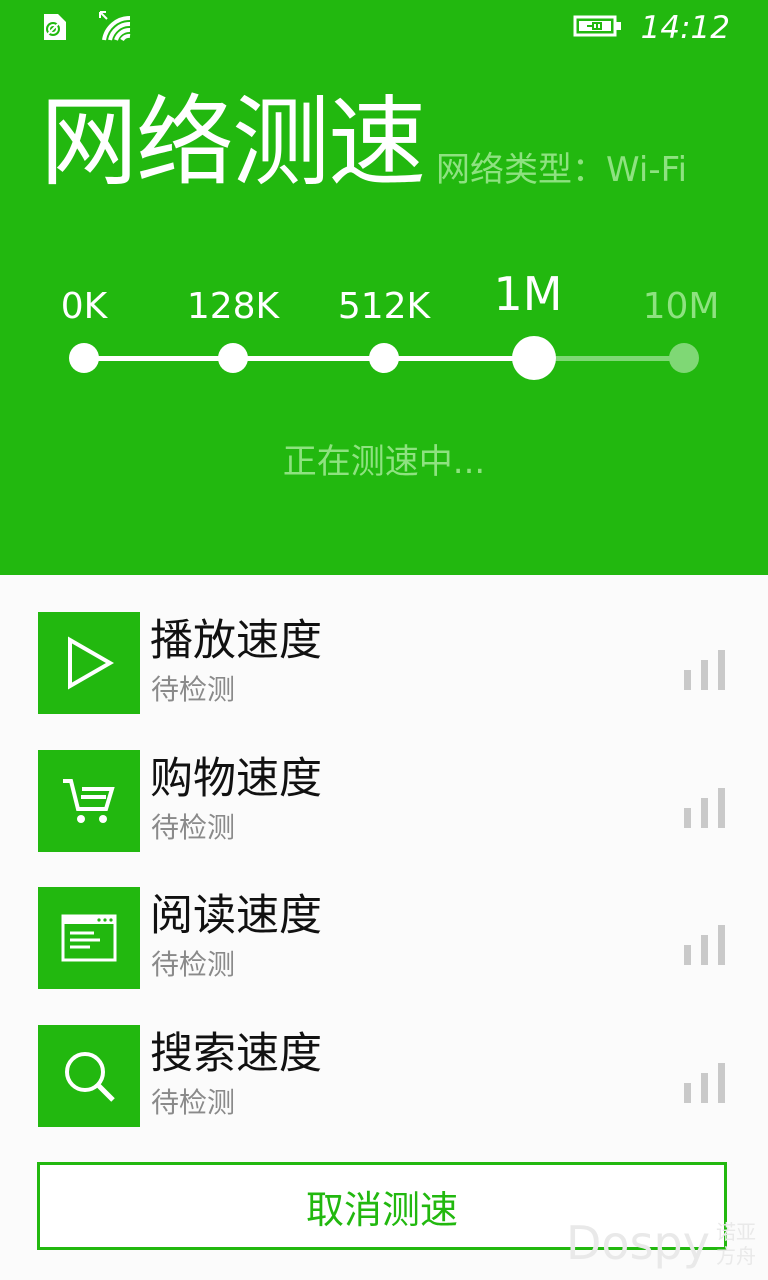  What do you see at coordinates (115, 29) in the screenshot?
I see `wifi-icon` at bounding box center [115, 29].